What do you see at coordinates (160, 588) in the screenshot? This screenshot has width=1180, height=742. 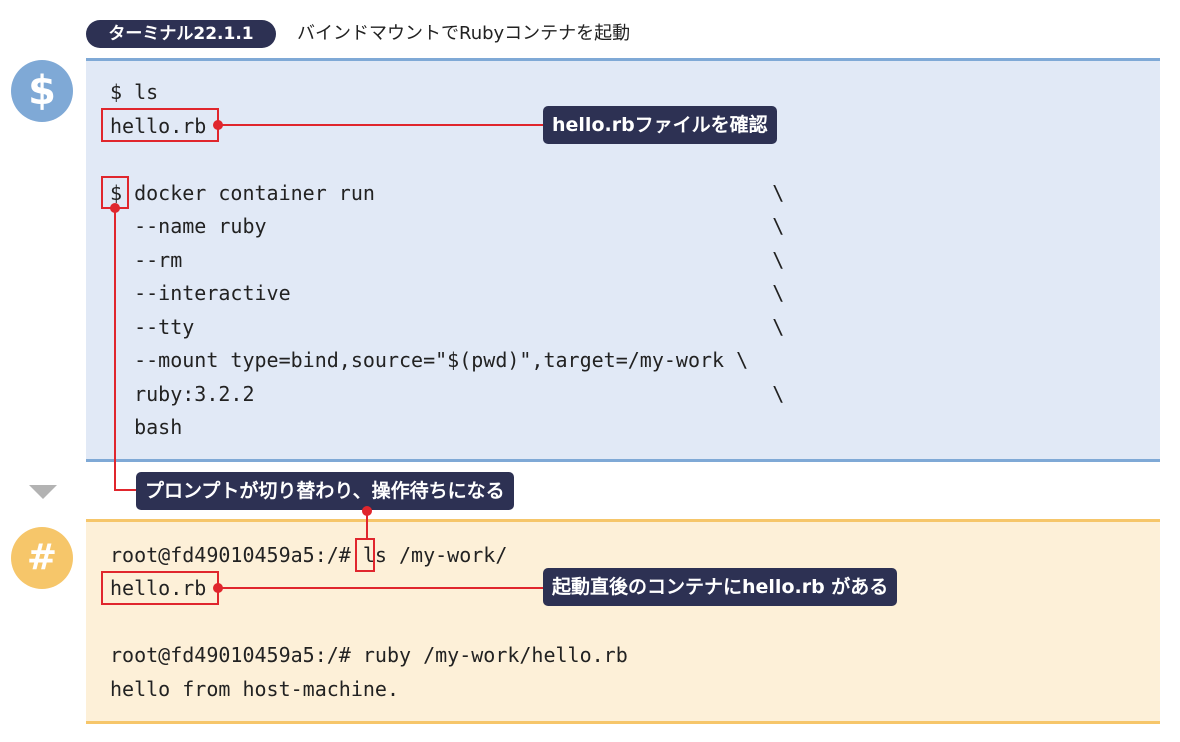 I see `hello-rb-container-highlight-box` at bounding box center [160, 588].